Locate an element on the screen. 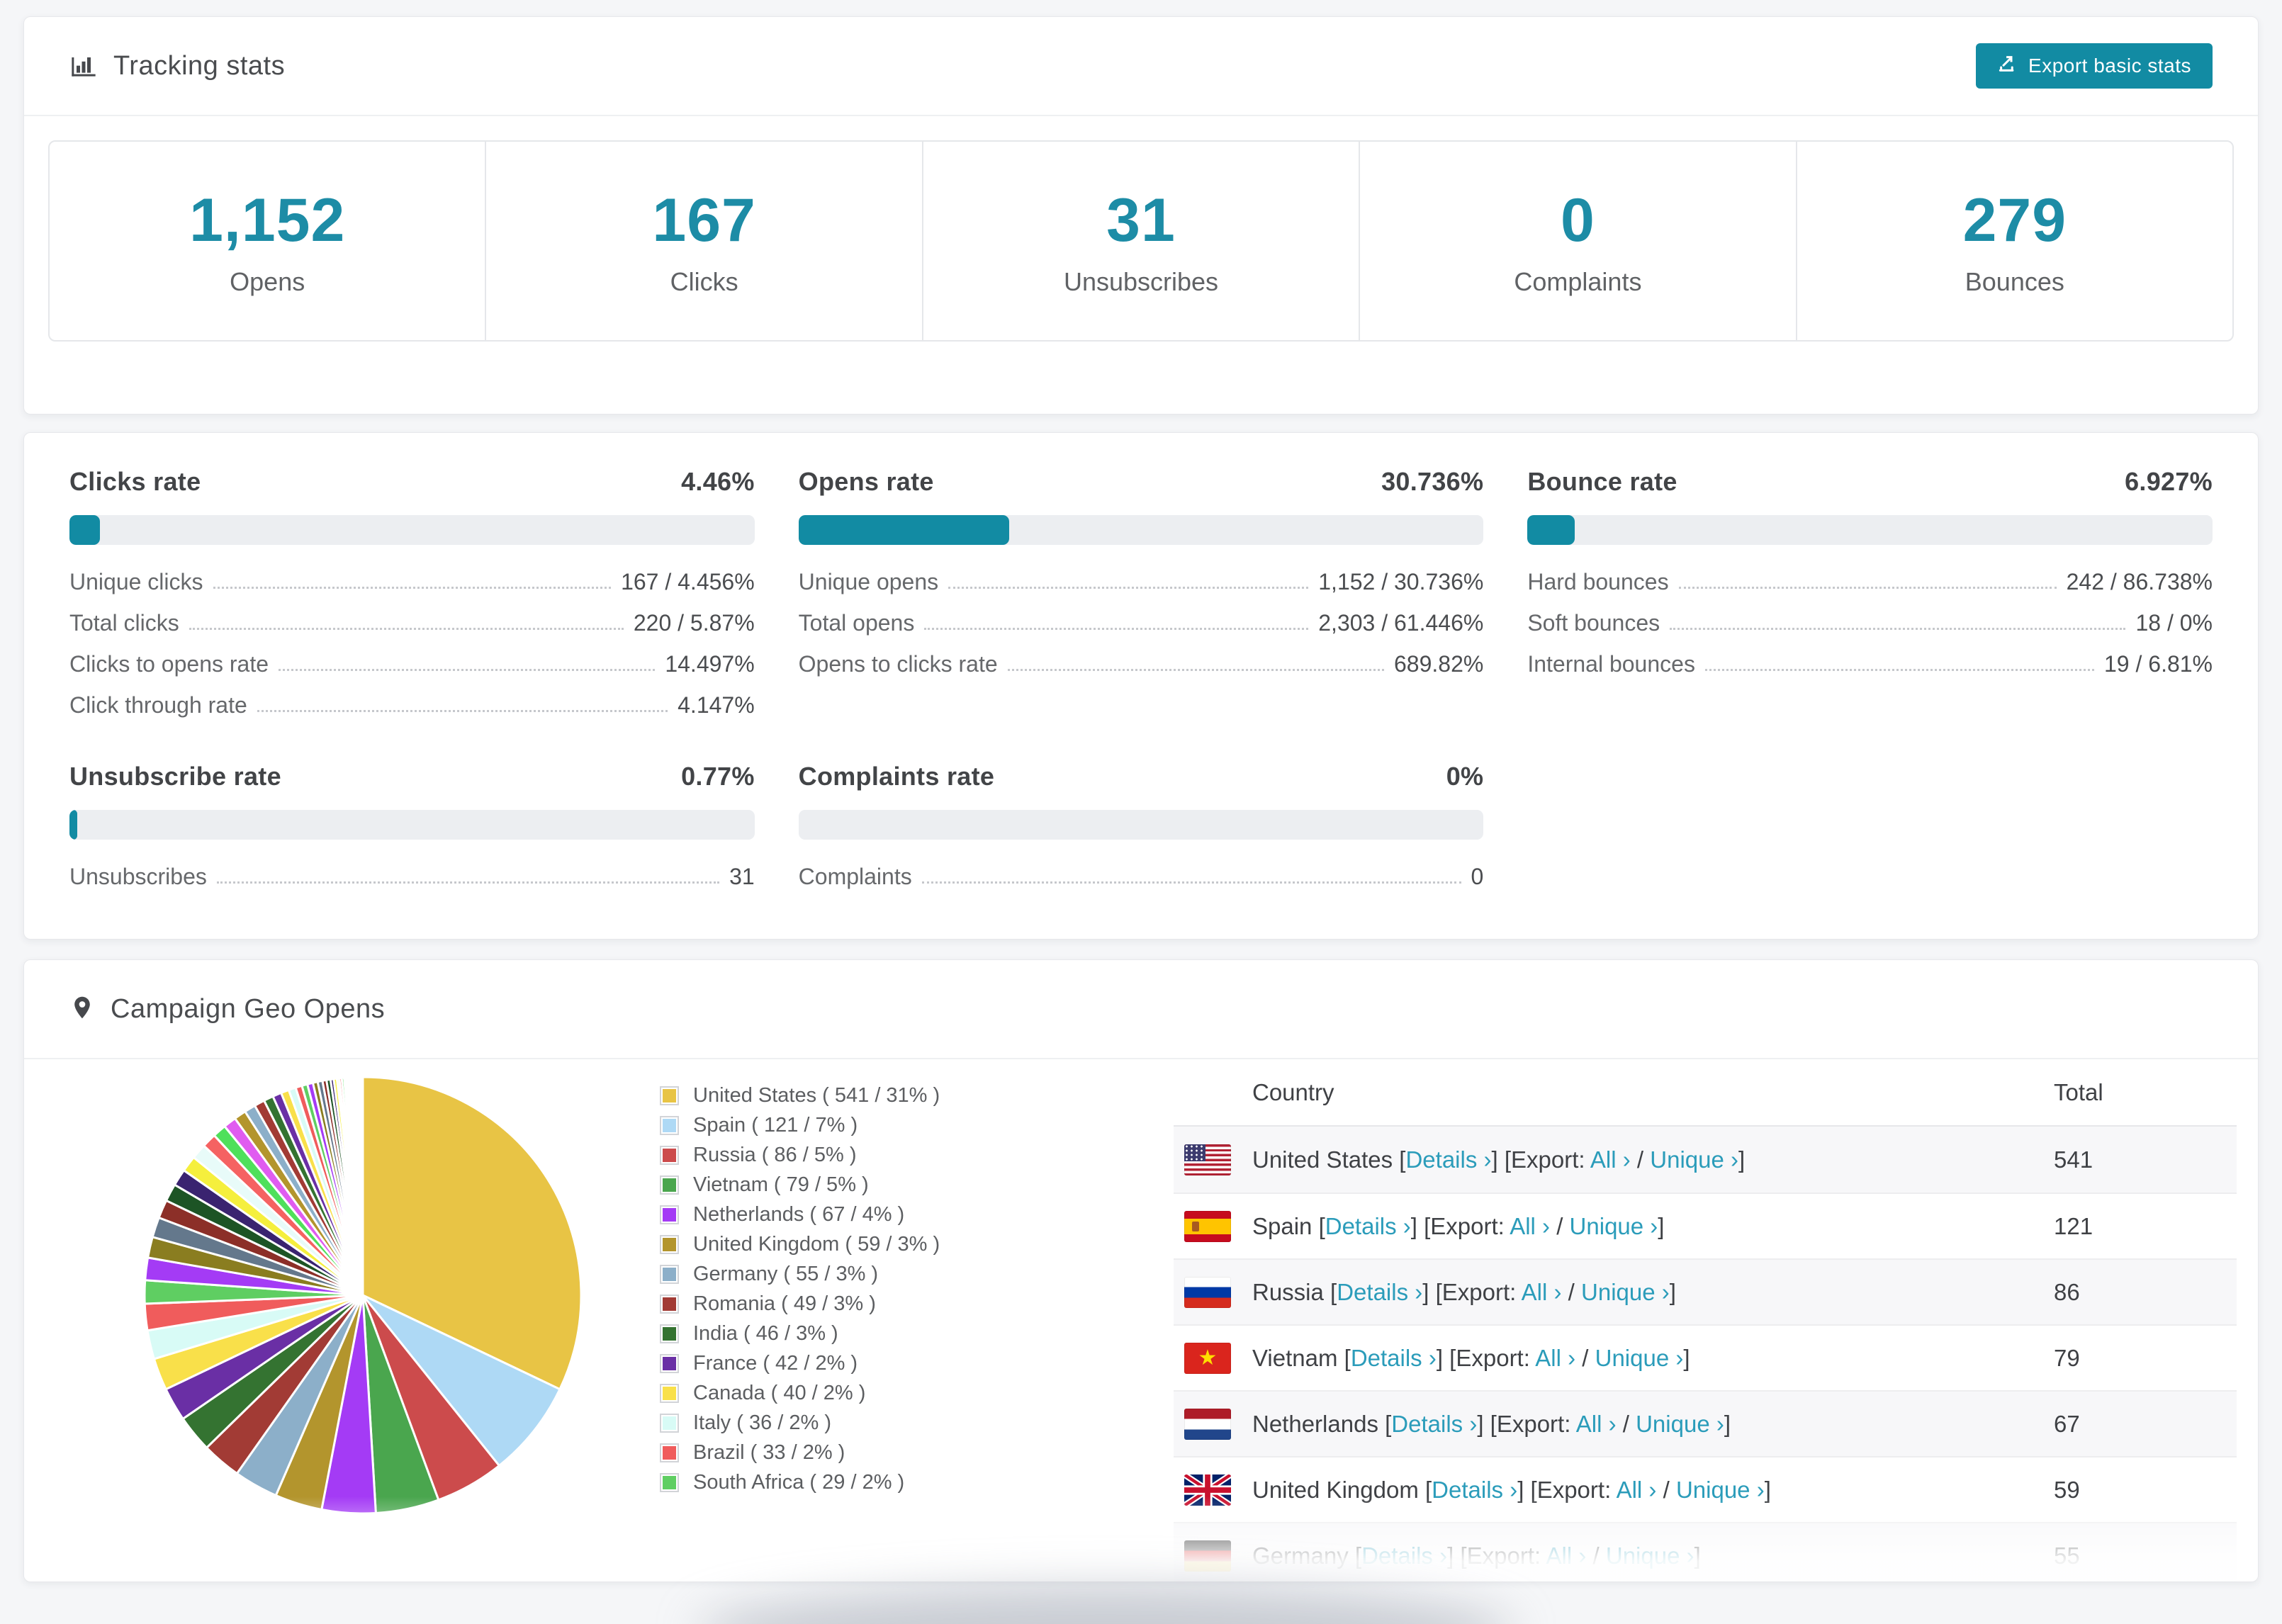  country-name: Netherlands is located at coordinates (1315, 1424).